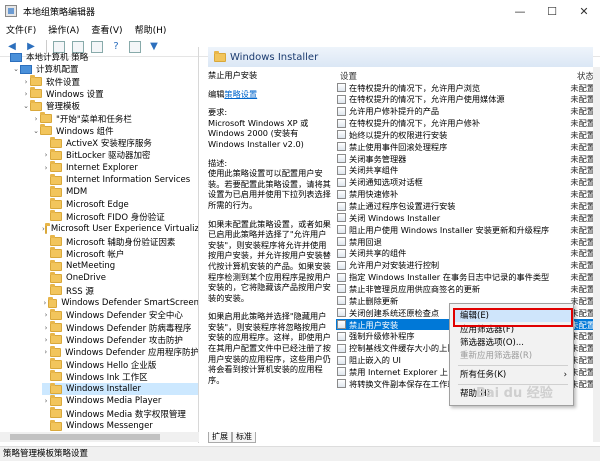 Image resolution: width=600 pixels, height=461 pixels. I want to click on tree-item: › Windows Media Player, so click(120, 400).